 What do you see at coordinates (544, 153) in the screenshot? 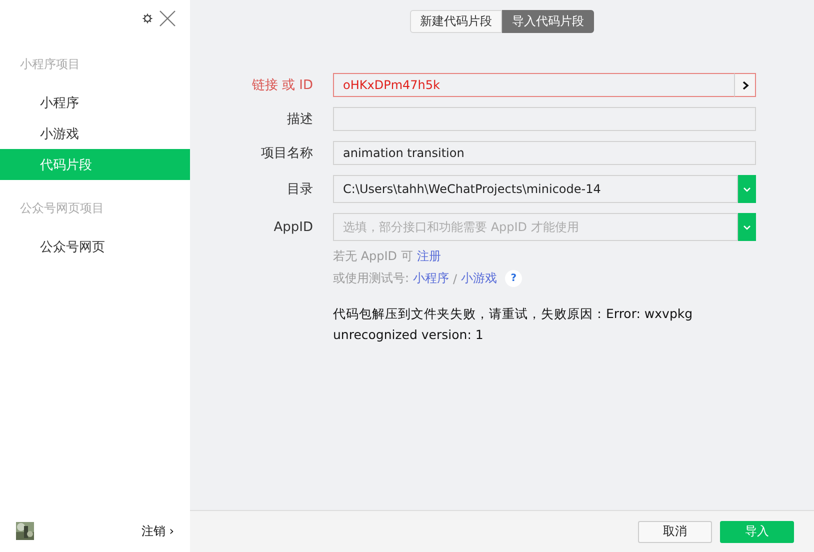
I see `input-field: animation transition` at bounding box center [544, 153].